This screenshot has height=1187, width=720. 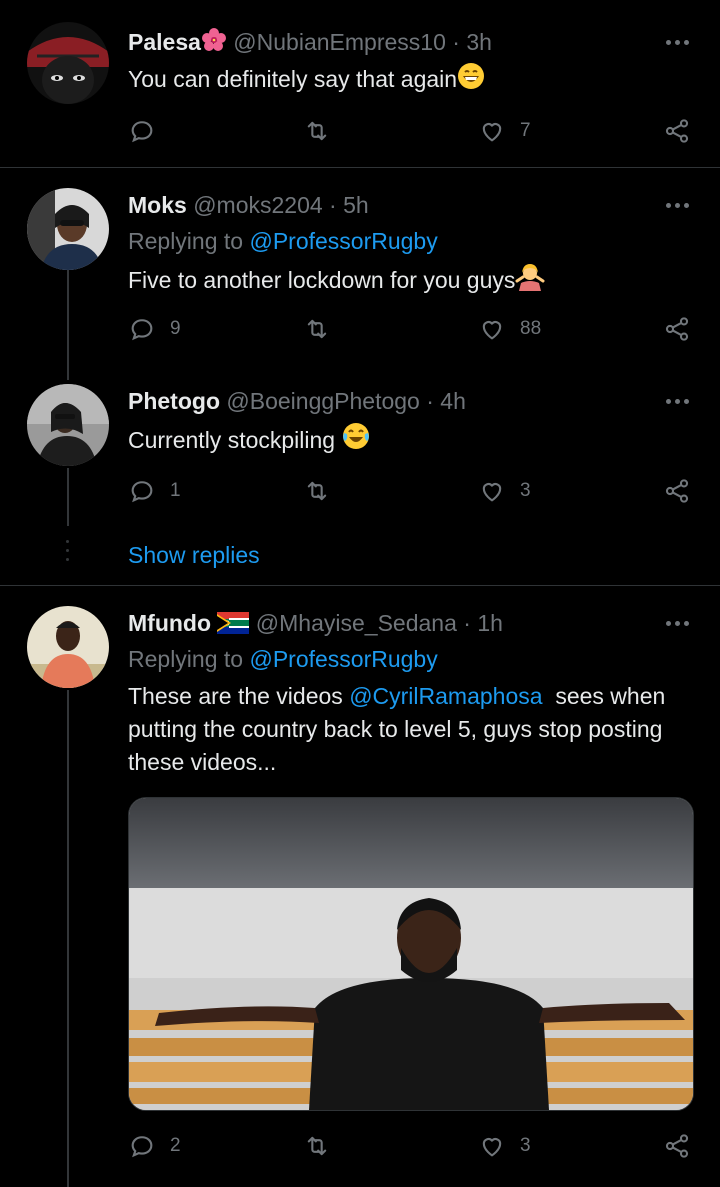 I want to click on display-name: Palesa, so click(x=164, y=42).